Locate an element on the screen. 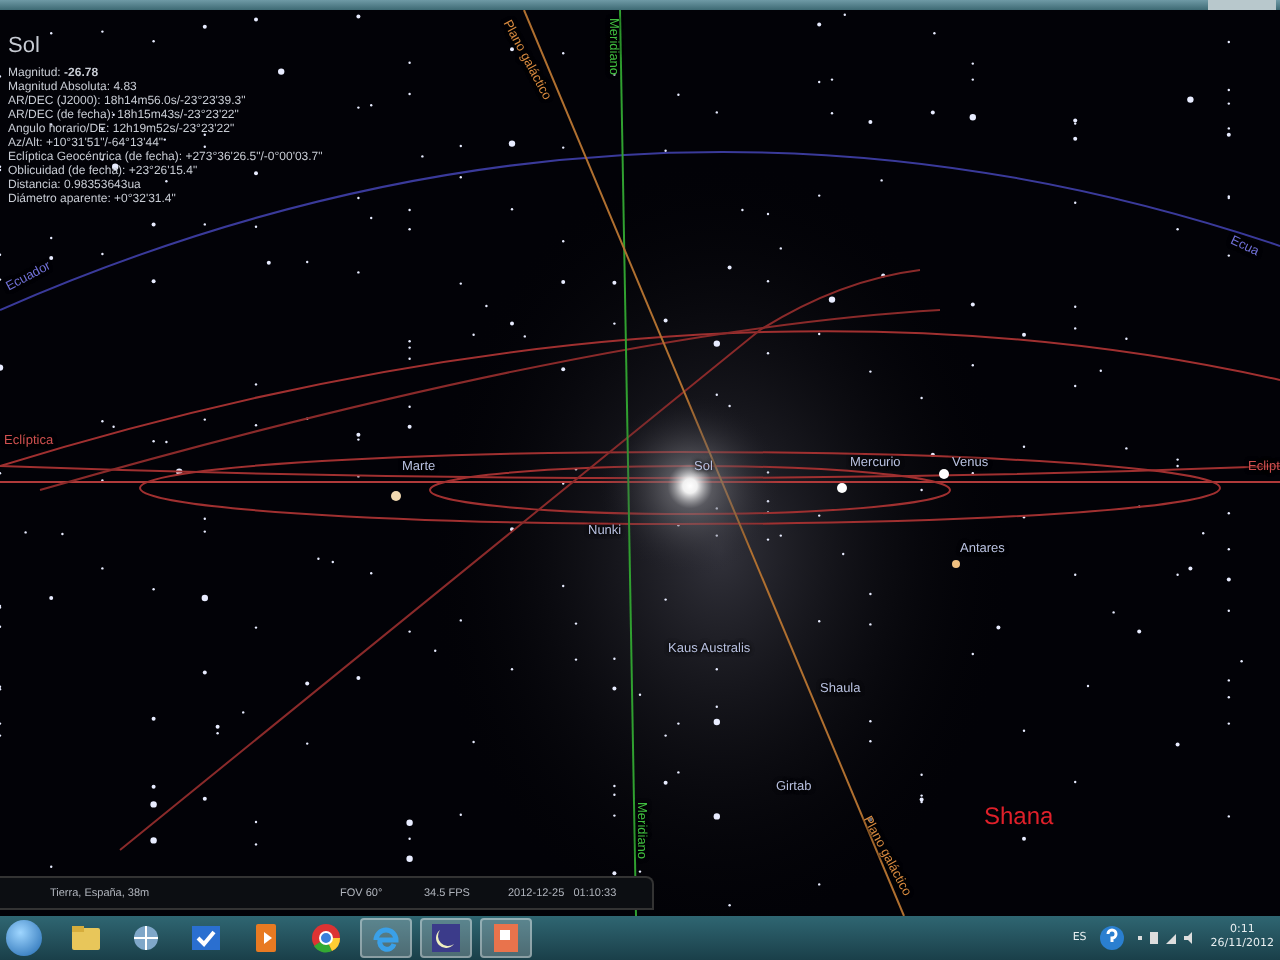 Image resolution: width=1280 pixels, height=960 pixels. ball-icon is located at coordinates (326, 938).